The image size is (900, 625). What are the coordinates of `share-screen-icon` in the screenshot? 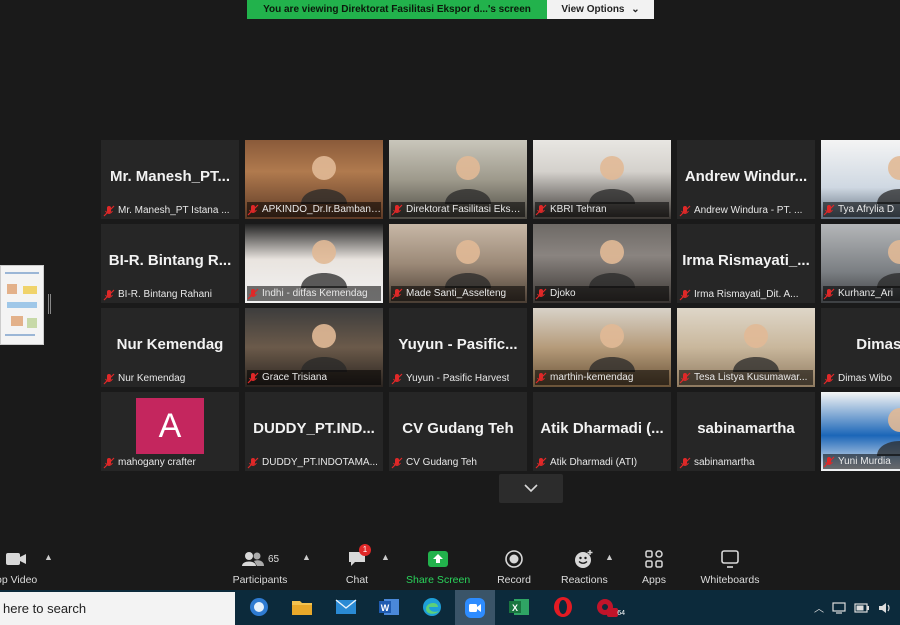 It's located at (438, 559).